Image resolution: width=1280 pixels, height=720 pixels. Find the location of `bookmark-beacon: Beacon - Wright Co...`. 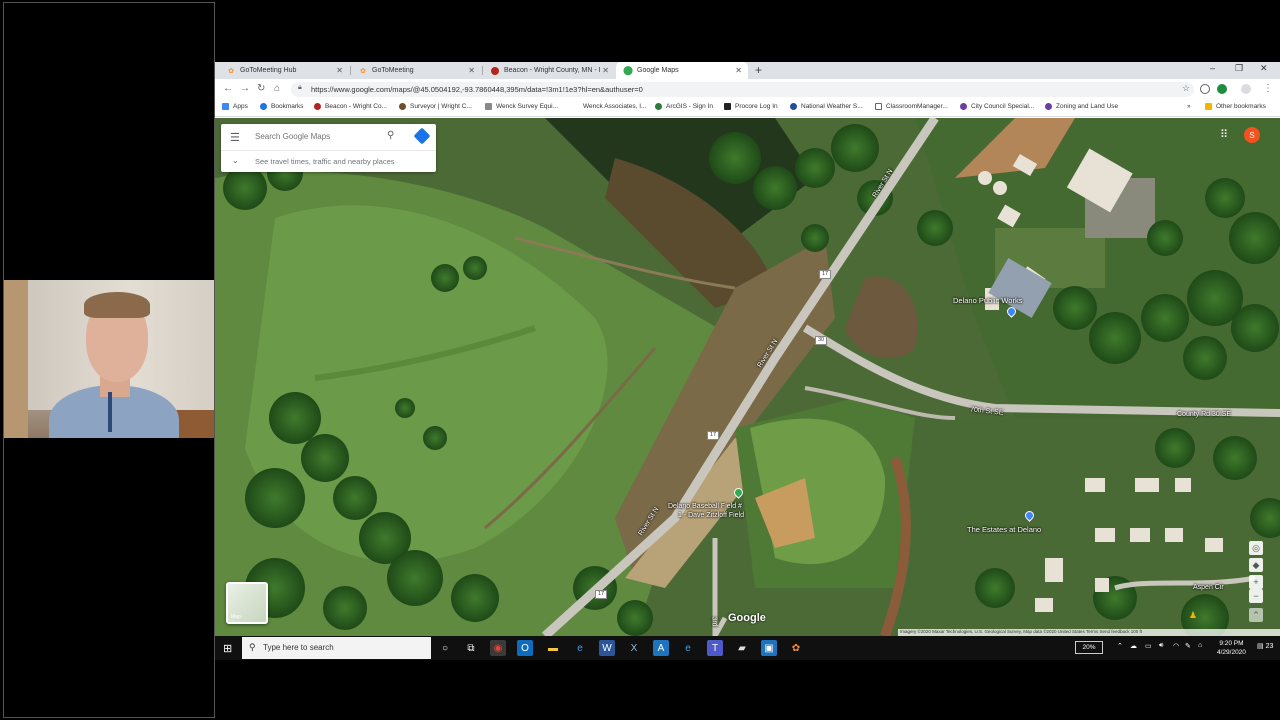

bookmark-beacon: Beacon - Wright Co... is located at coordinates (350, 106).